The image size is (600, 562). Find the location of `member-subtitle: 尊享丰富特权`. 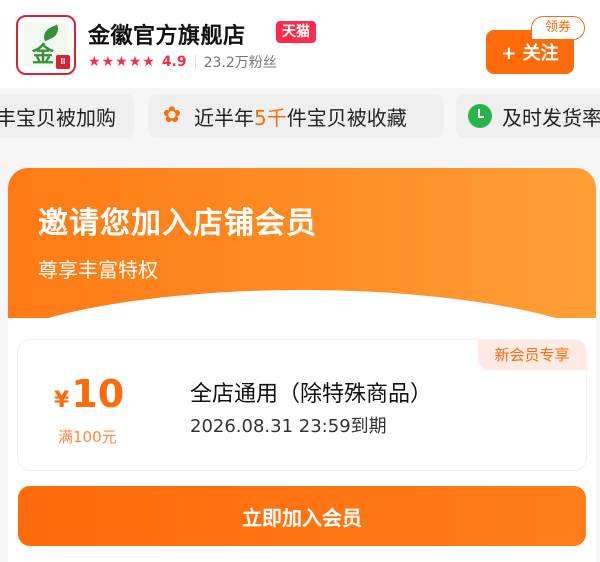

member-subtitle: 尊享丰富特权 is located at coordinates (98, 270).